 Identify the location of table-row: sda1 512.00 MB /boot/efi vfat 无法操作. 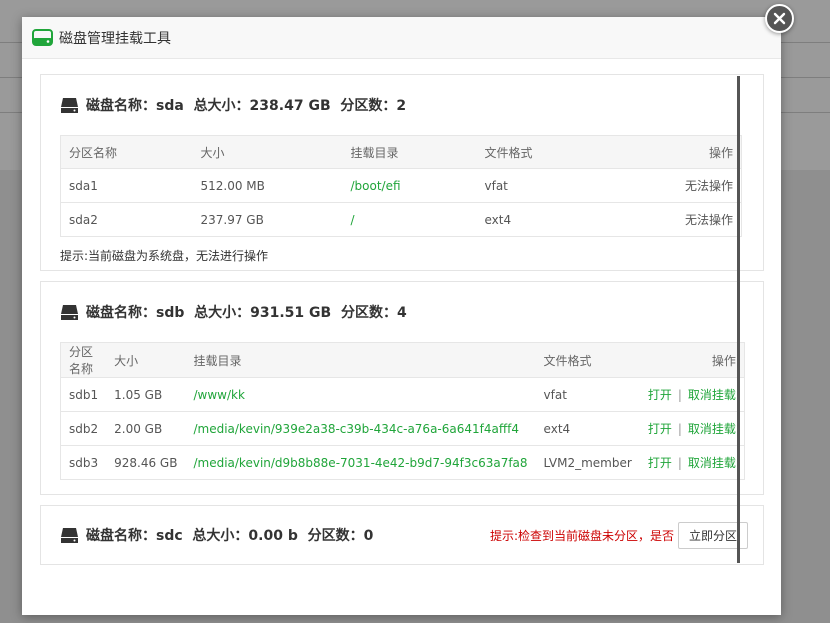
(401, 185).